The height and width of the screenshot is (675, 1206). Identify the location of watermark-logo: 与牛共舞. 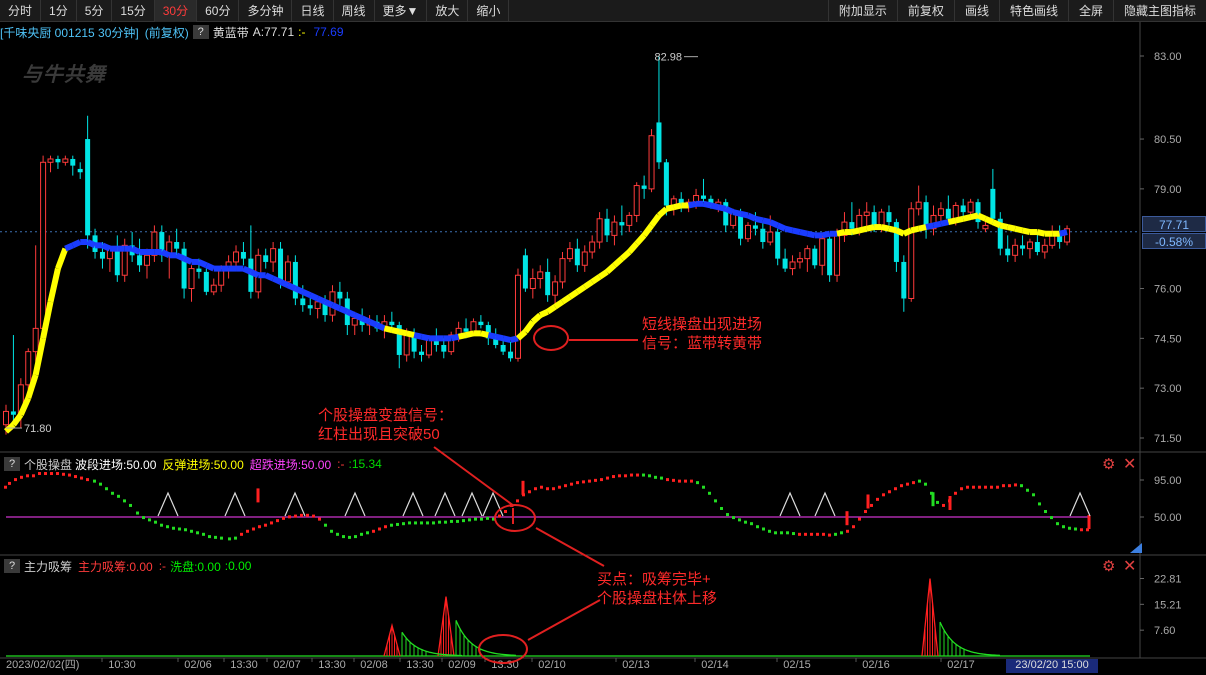
(64, 75).